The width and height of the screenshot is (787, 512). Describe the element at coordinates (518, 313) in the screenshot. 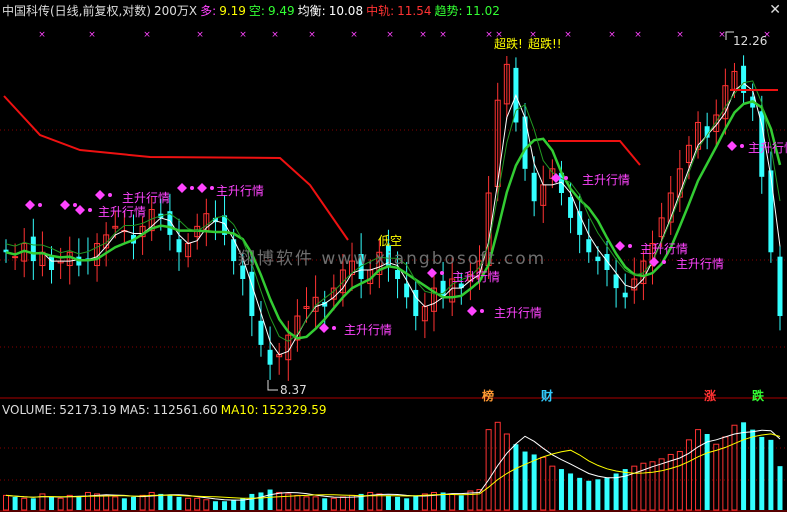

I see `annotation-zhusheng-6: 主升行情` at that location.